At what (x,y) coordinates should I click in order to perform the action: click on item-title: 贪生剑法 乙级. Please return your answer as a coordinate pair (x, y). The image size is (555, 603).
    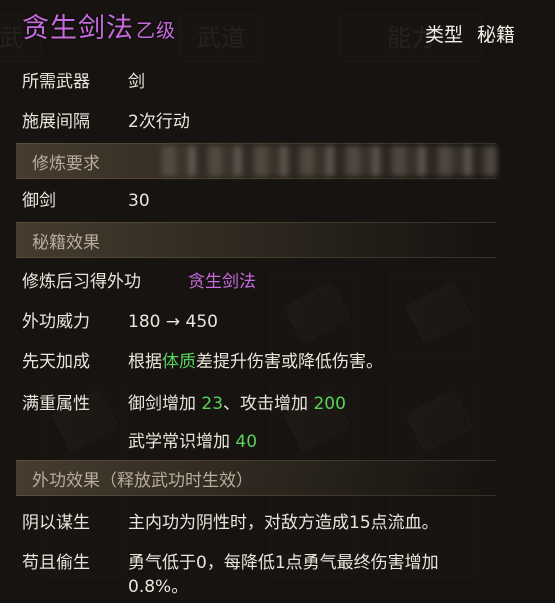
    Looking at the image, I should click on (99, 30).